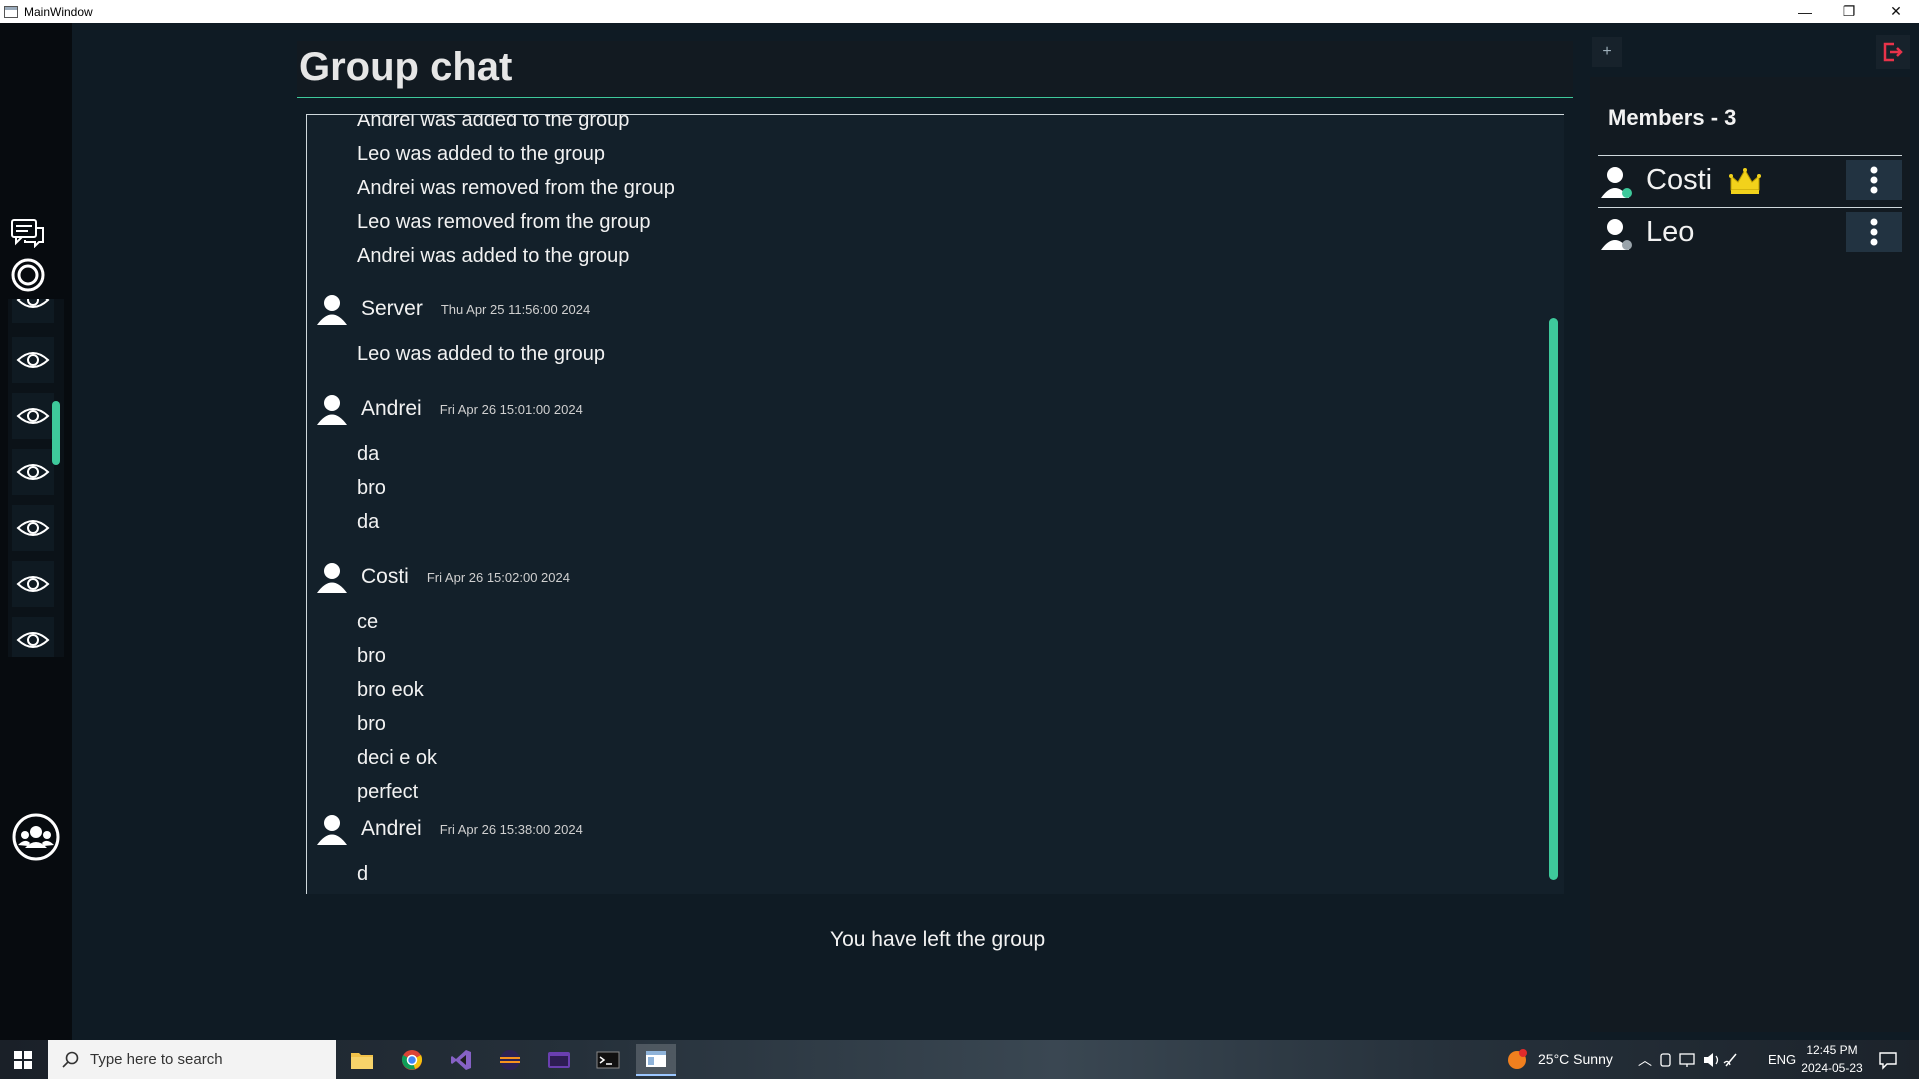  Describe the element at coordinates (511, 829) in the screenshot. I see `message-timestamp: Fri Apr 26 15:38:00 2024` at that location.